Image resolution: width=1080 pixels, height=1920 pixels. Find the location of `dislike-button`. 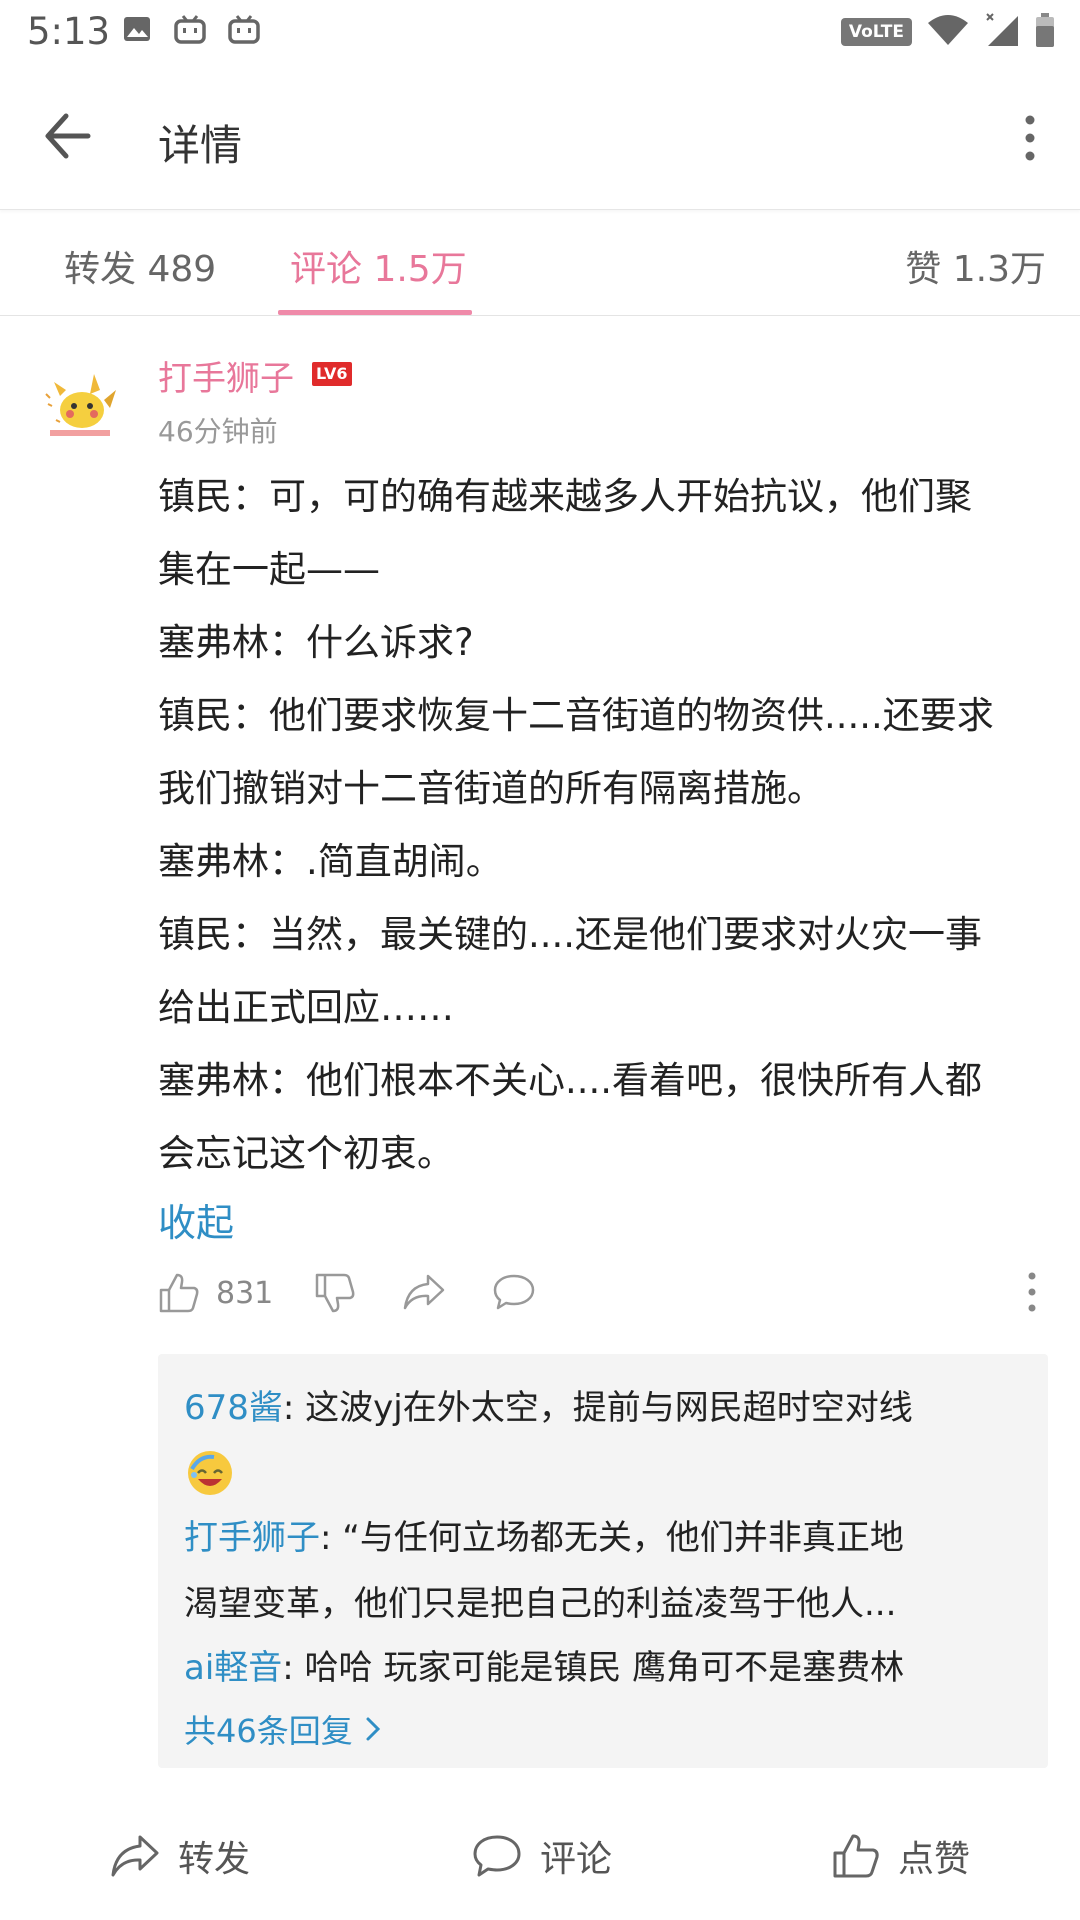

dislike-button is located at coordinates (335, 1293).